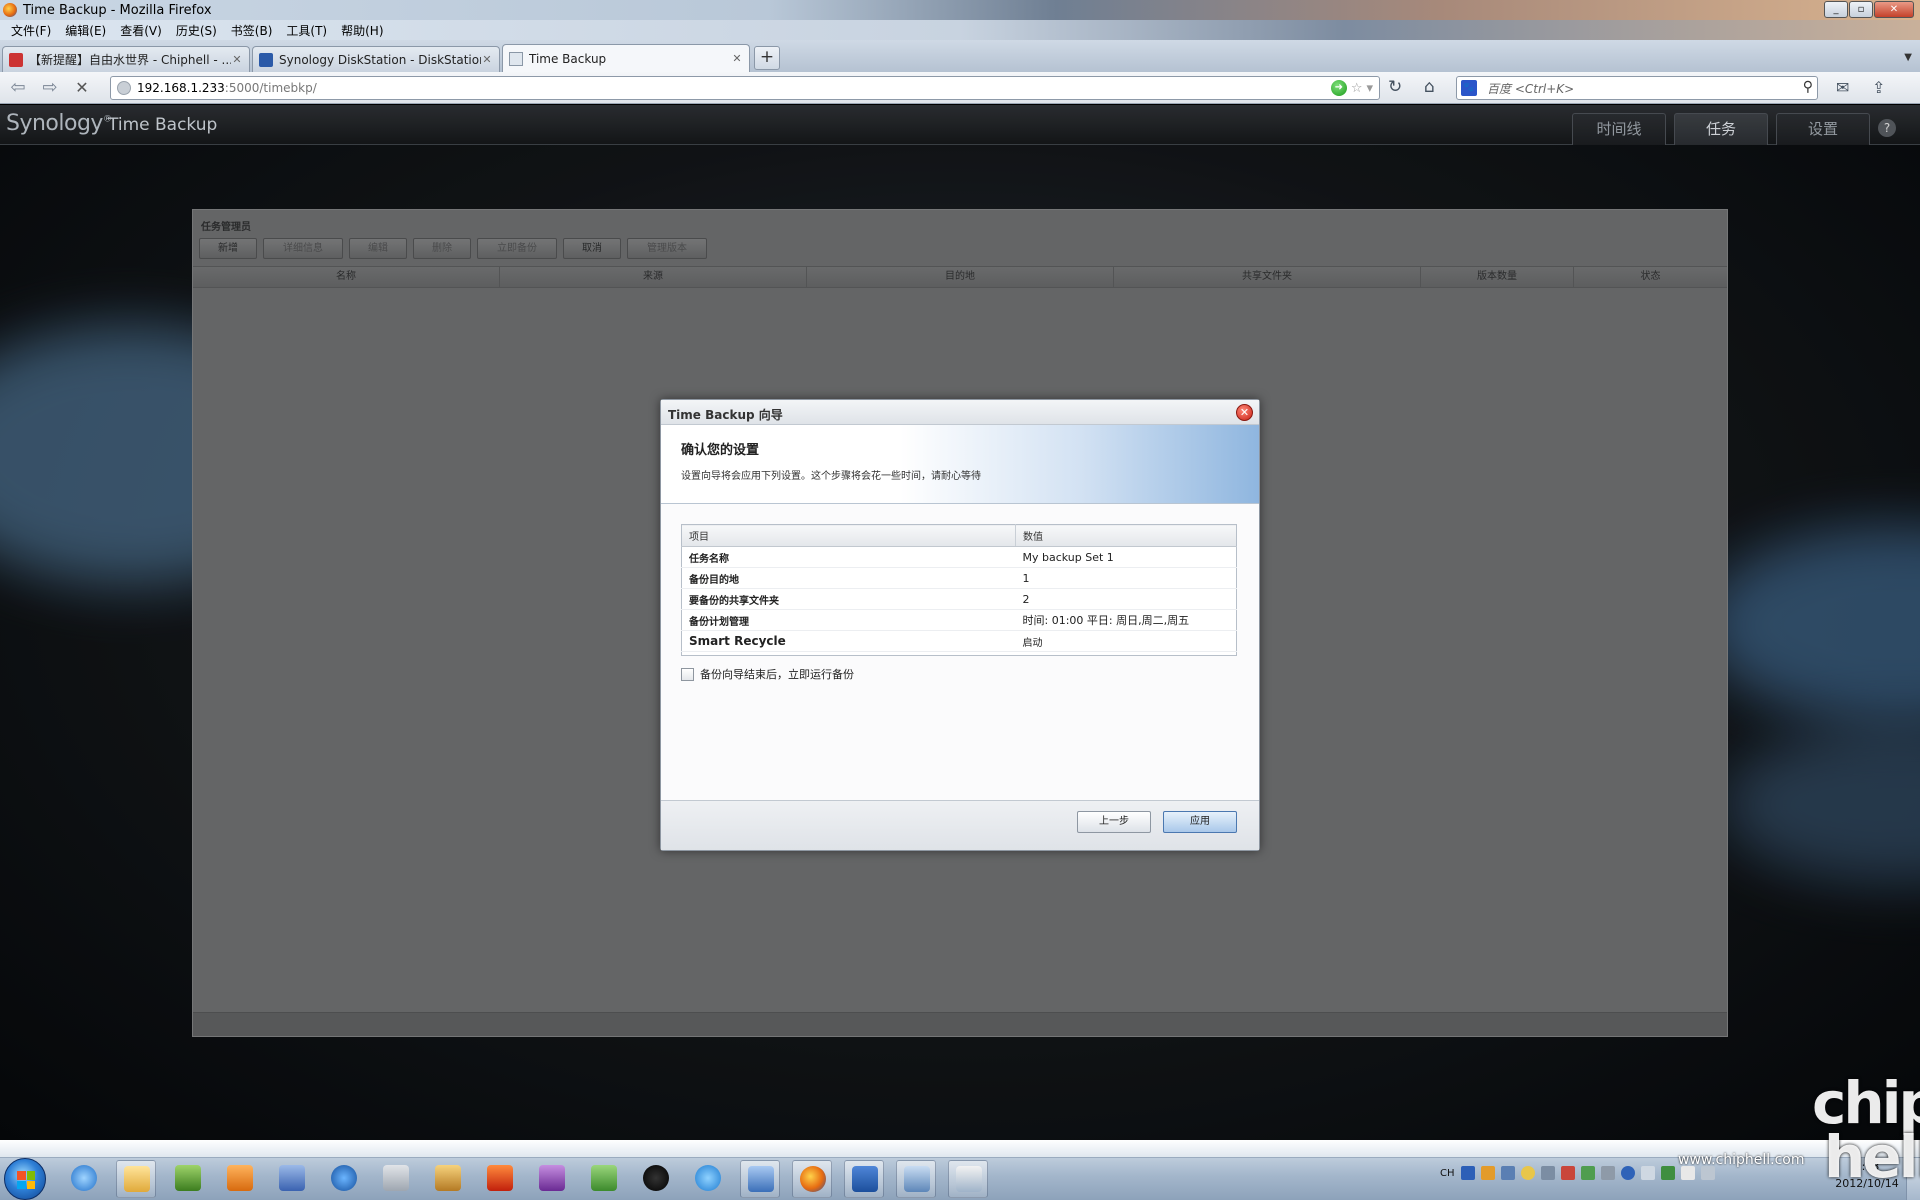 The width and height of the screenshot is (1920, 1200). I want to click on flag-icon, so click(1687, 1173).